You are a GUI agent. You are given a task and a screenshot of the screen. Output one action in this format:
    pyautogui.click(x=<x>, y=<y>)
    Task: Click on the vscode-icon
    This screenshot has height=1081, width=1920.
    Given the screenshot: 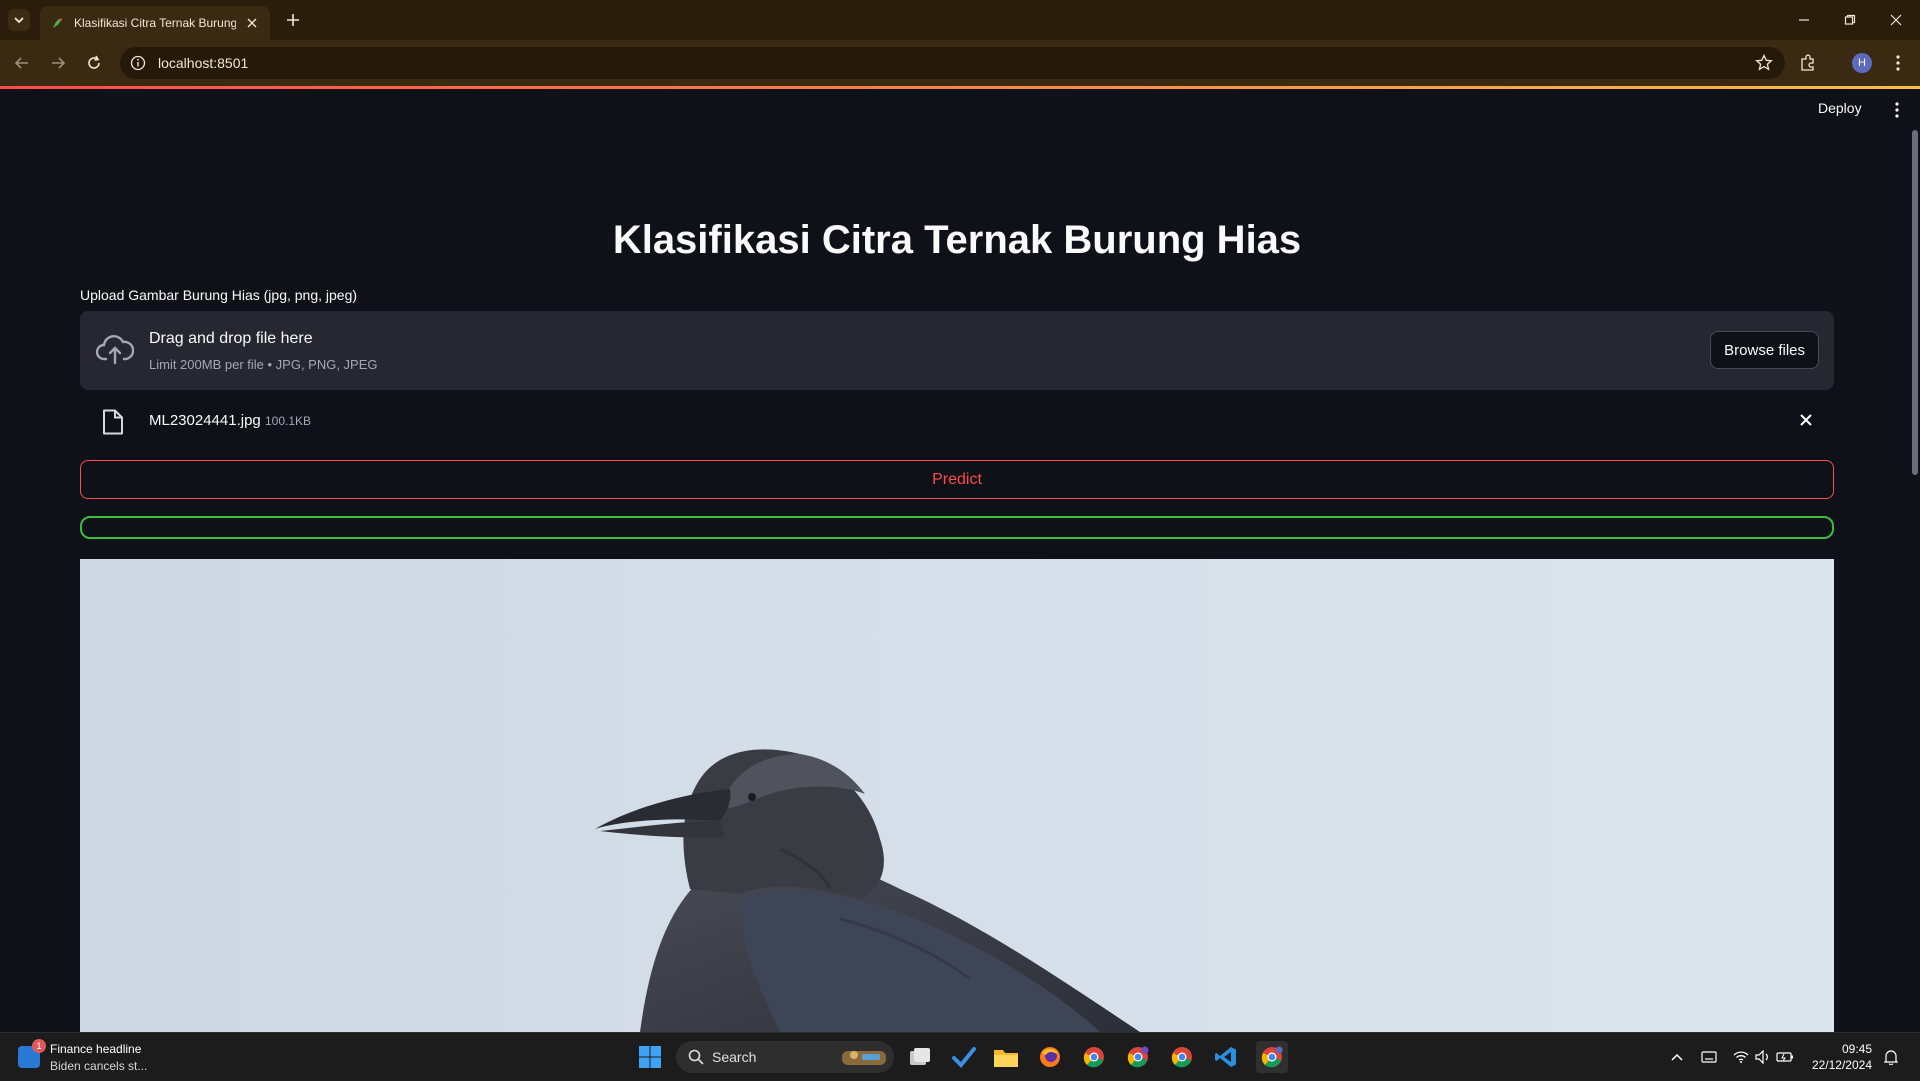 What is the action you would take?
    pyautogui.click(x=1225, y=1057)
    